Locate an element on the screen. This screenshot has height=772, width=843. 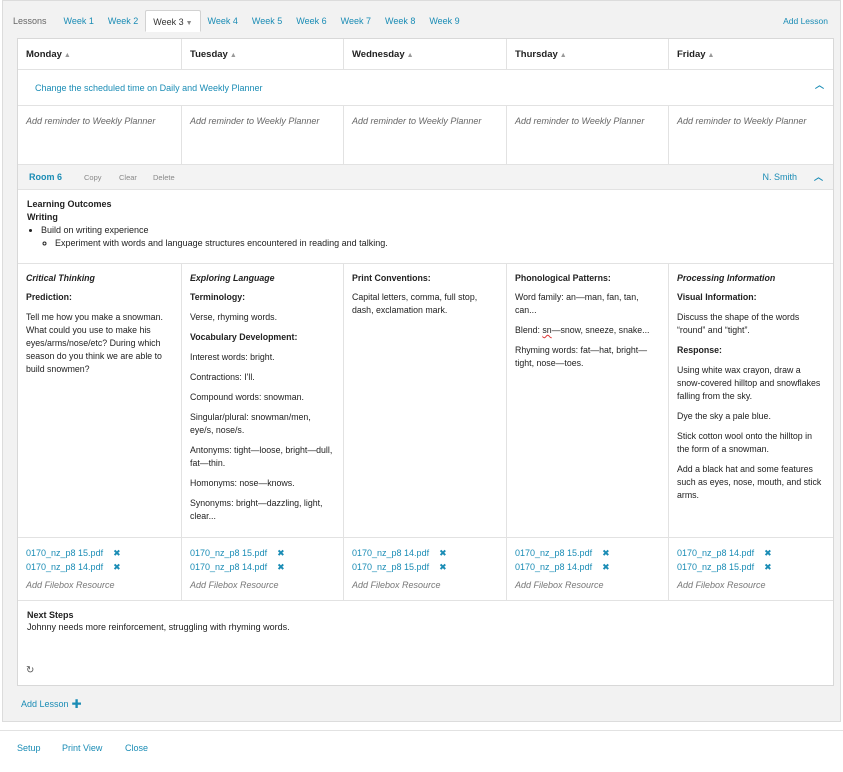
day-header-tuesday: Tuesday ▲ is located at coordinates (263, 54).